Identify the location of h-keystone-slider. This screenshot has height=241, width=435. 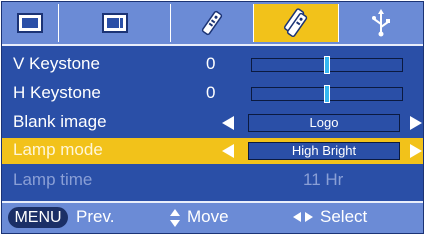
(327, 94).